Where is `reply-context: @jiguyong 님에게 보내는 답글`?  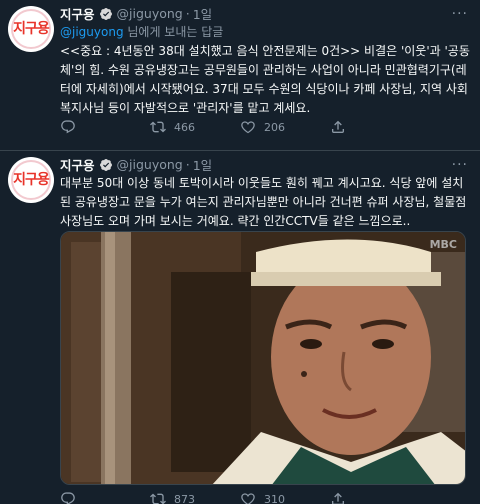 reply-context: @jiguyong 님에게 보내는 답글 is located at coordinates (141, 31).